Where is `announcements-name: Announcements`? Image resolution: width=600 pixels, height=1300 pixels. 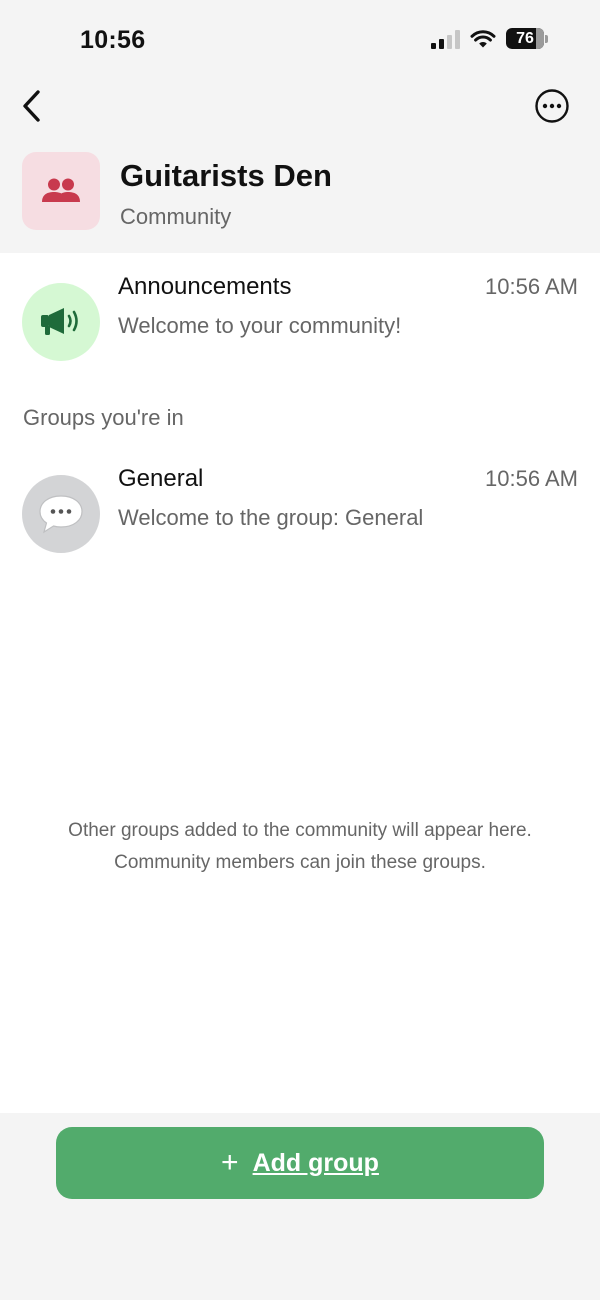
announcements-name: Announcements is located at coordinates (205, 286).